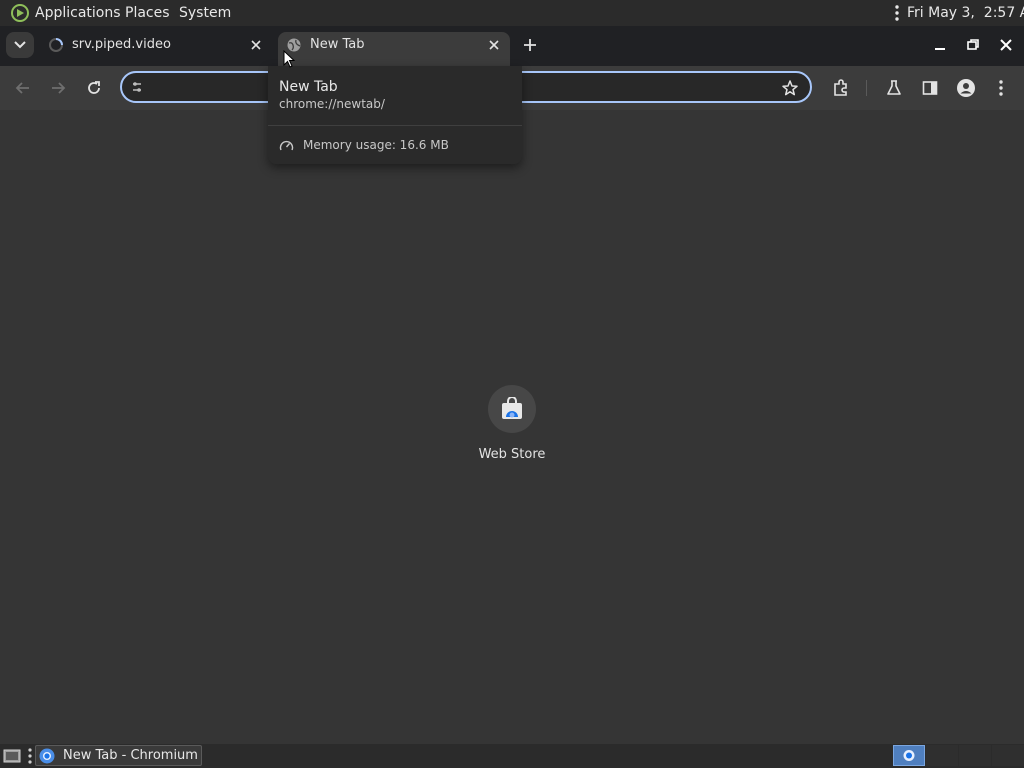 This screenshot has height=768, width=1024. I want to click on hover-card-memory: Memory usage: 16.6 MB, so click(376, 145).